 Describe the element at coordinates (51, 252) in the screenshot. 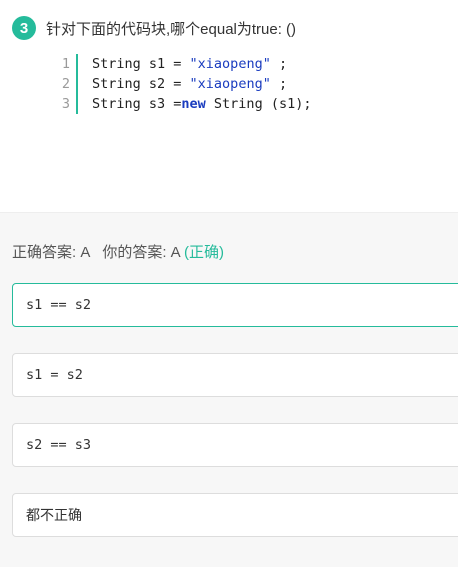

I see `correct-answer-label: 正确答案: A` at that location.